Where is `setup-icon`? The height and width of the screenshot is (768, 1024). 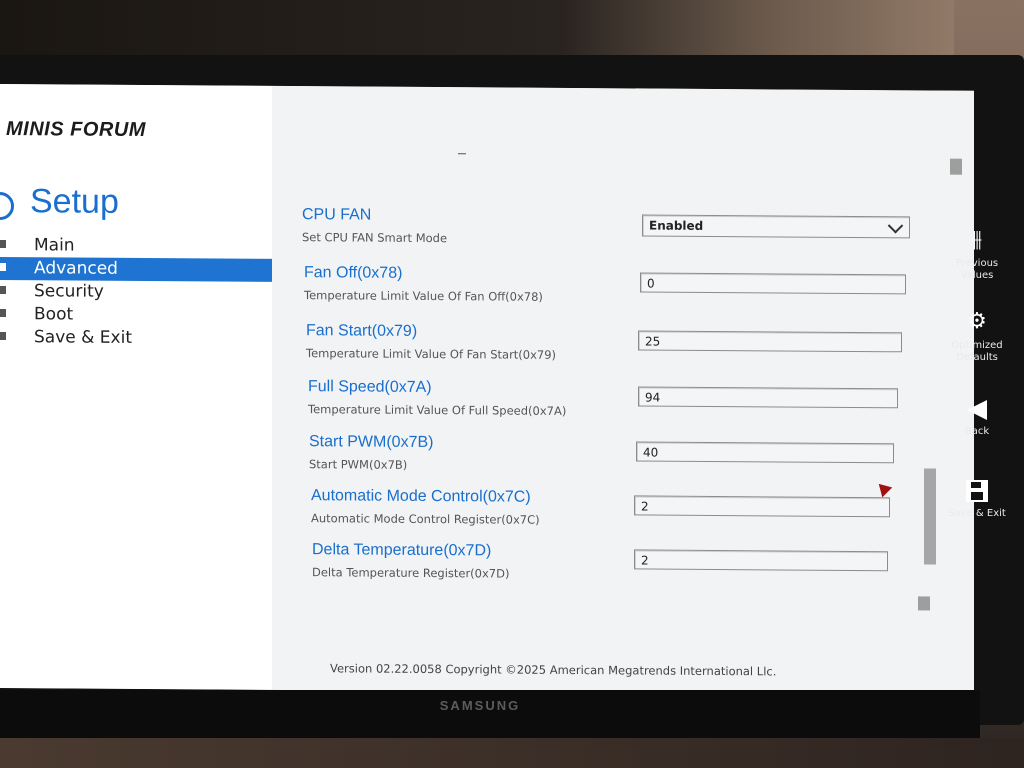
setup-icon is located at coordinates (7, 206).